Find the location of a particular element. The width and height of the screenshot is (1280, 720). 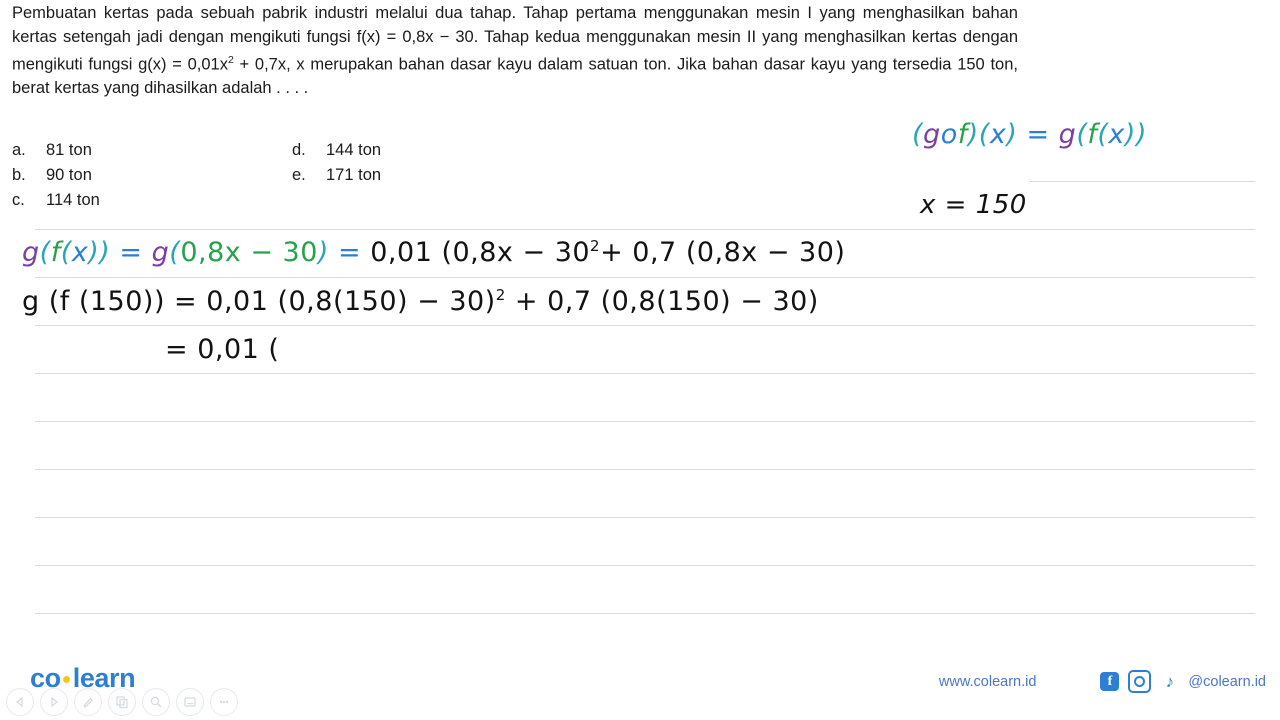

hw-substituted-b: + 0,7 (0,8(150) − 30) is located at coordinates (662, 301).